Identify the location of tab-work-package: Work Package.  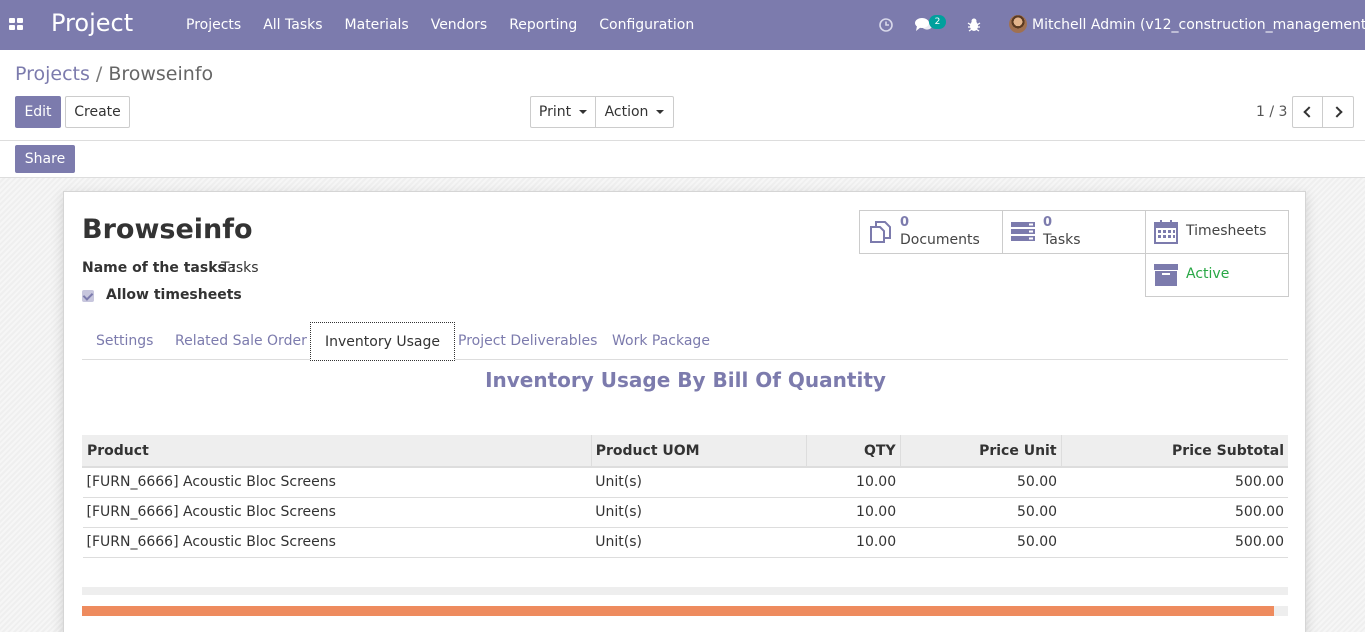
(661, 341).